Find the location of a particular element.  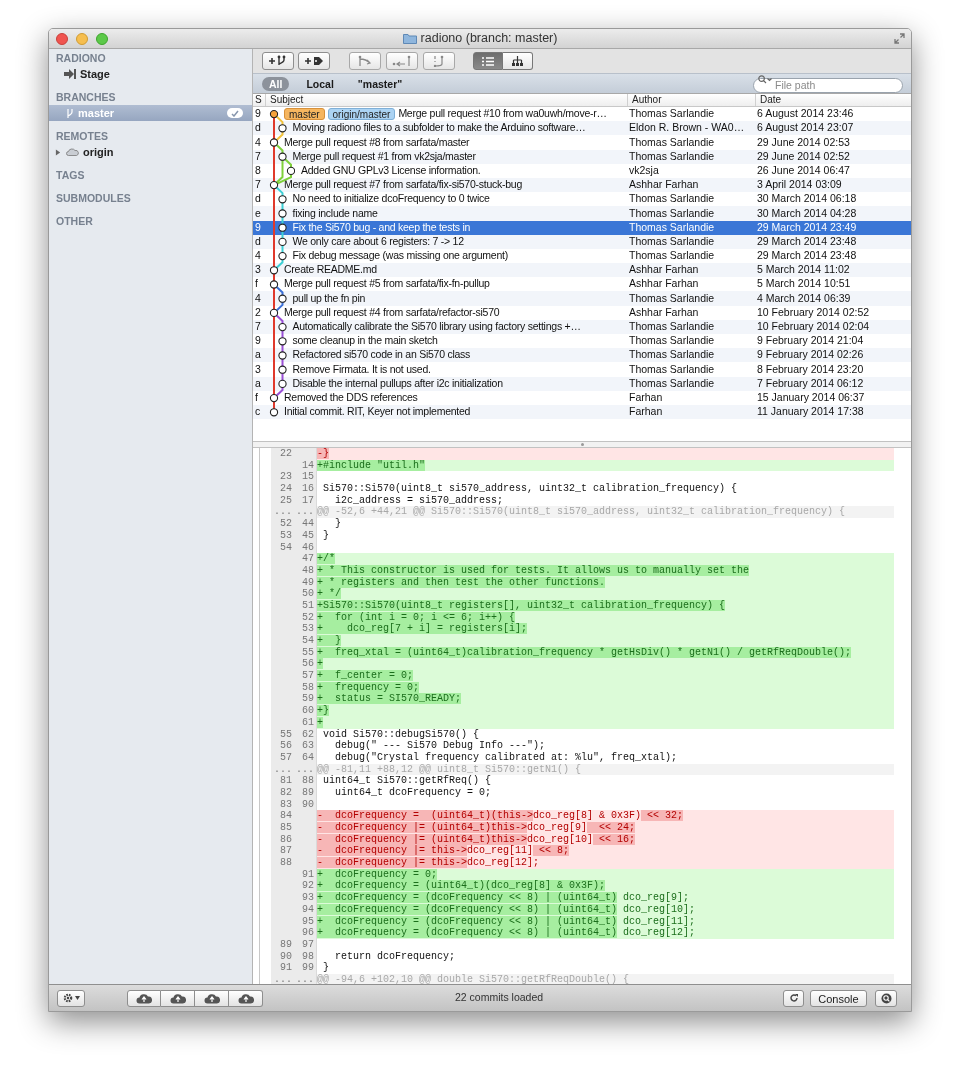

commit-hash: f is located at coordinates (256, 397).